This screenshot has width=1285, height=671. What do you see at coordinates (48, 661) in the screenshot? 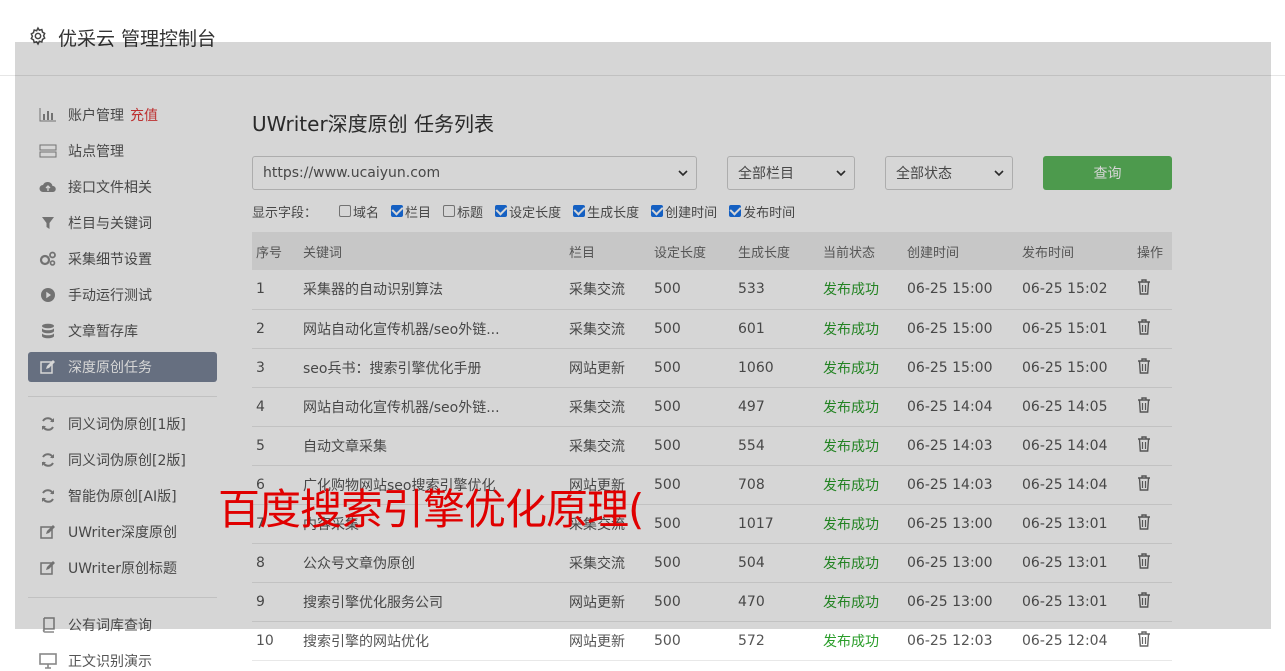
I see `monitor-icon` at bounding box center [48, 661].